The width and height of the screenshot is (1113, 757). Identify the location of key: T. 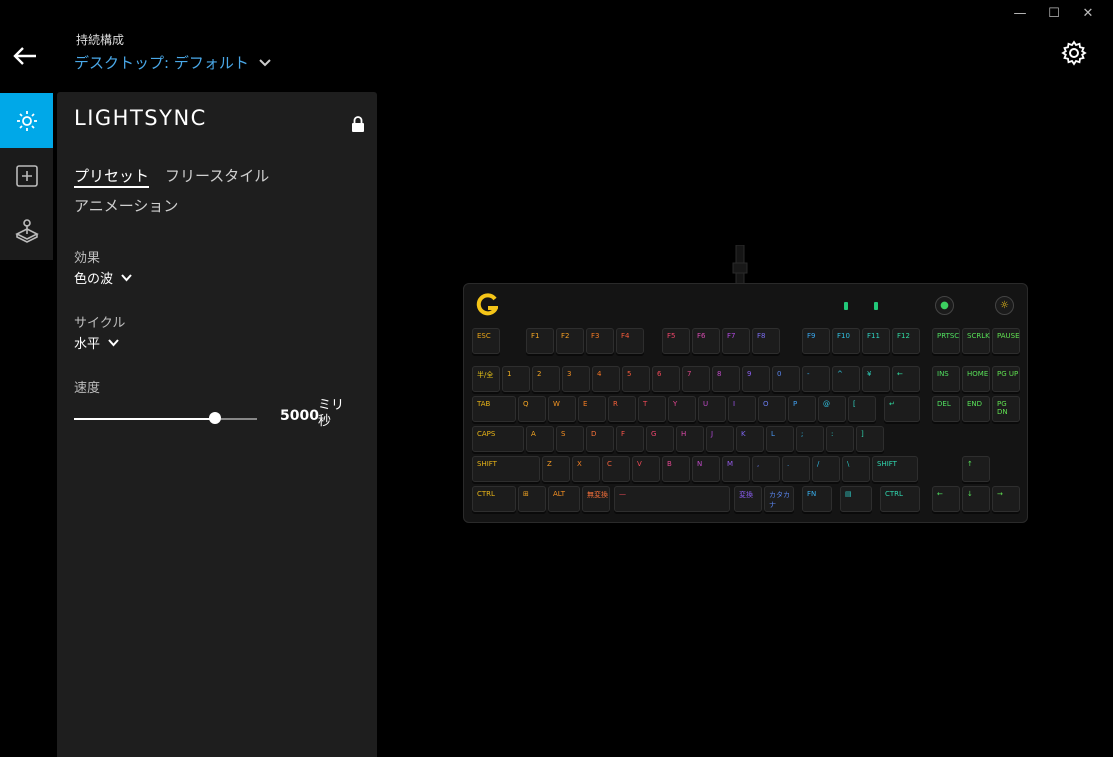
(652, 409).